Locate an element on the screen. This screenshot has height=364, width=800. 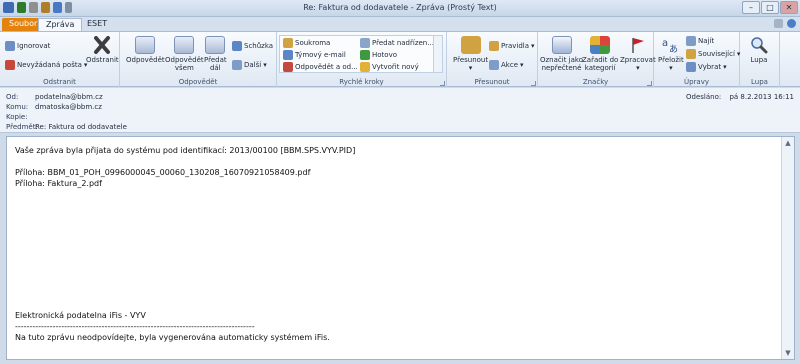
team-email-icon is located at coordinates (288, 54).